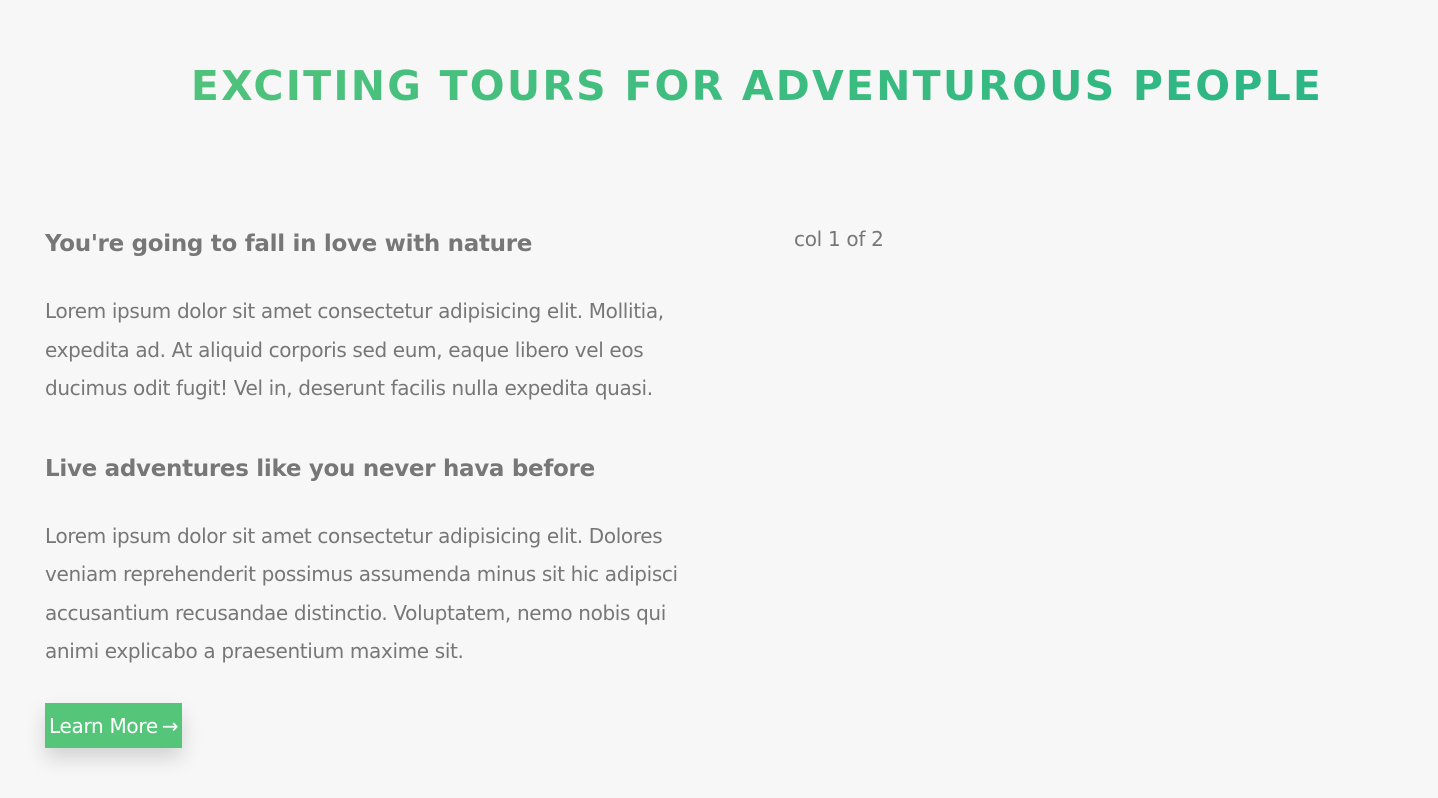 This screenshot has height=798, width=1438. I want to click on learn-more-button: Learn More →, so click(114, 725).